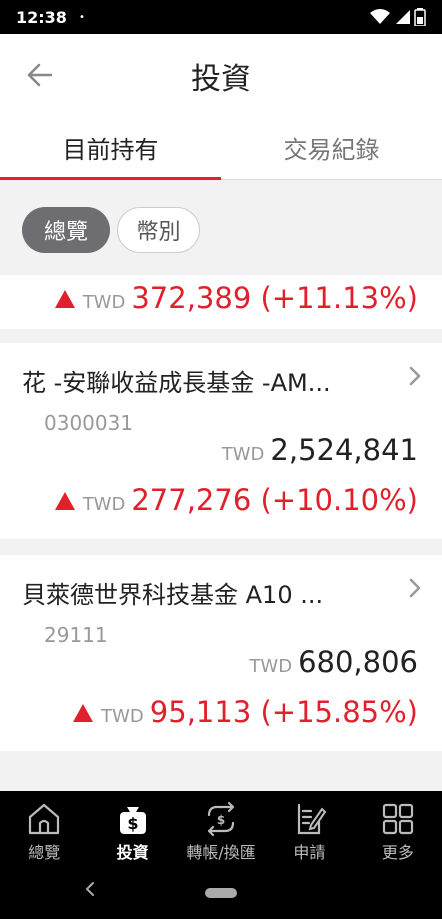 Image resolution: width=442 pixels, height=919 pixels. I want to click on transfer-icon: $, so click(221, 819).